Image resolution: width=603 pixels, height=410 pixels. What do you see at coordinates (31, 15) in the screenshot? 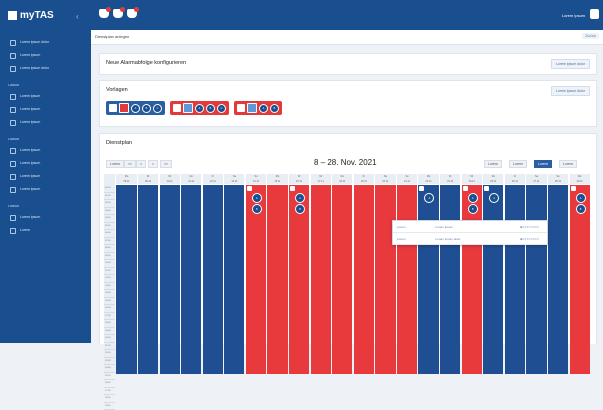
I see `app-logo: myTAS` at bounding box center [31, 15].